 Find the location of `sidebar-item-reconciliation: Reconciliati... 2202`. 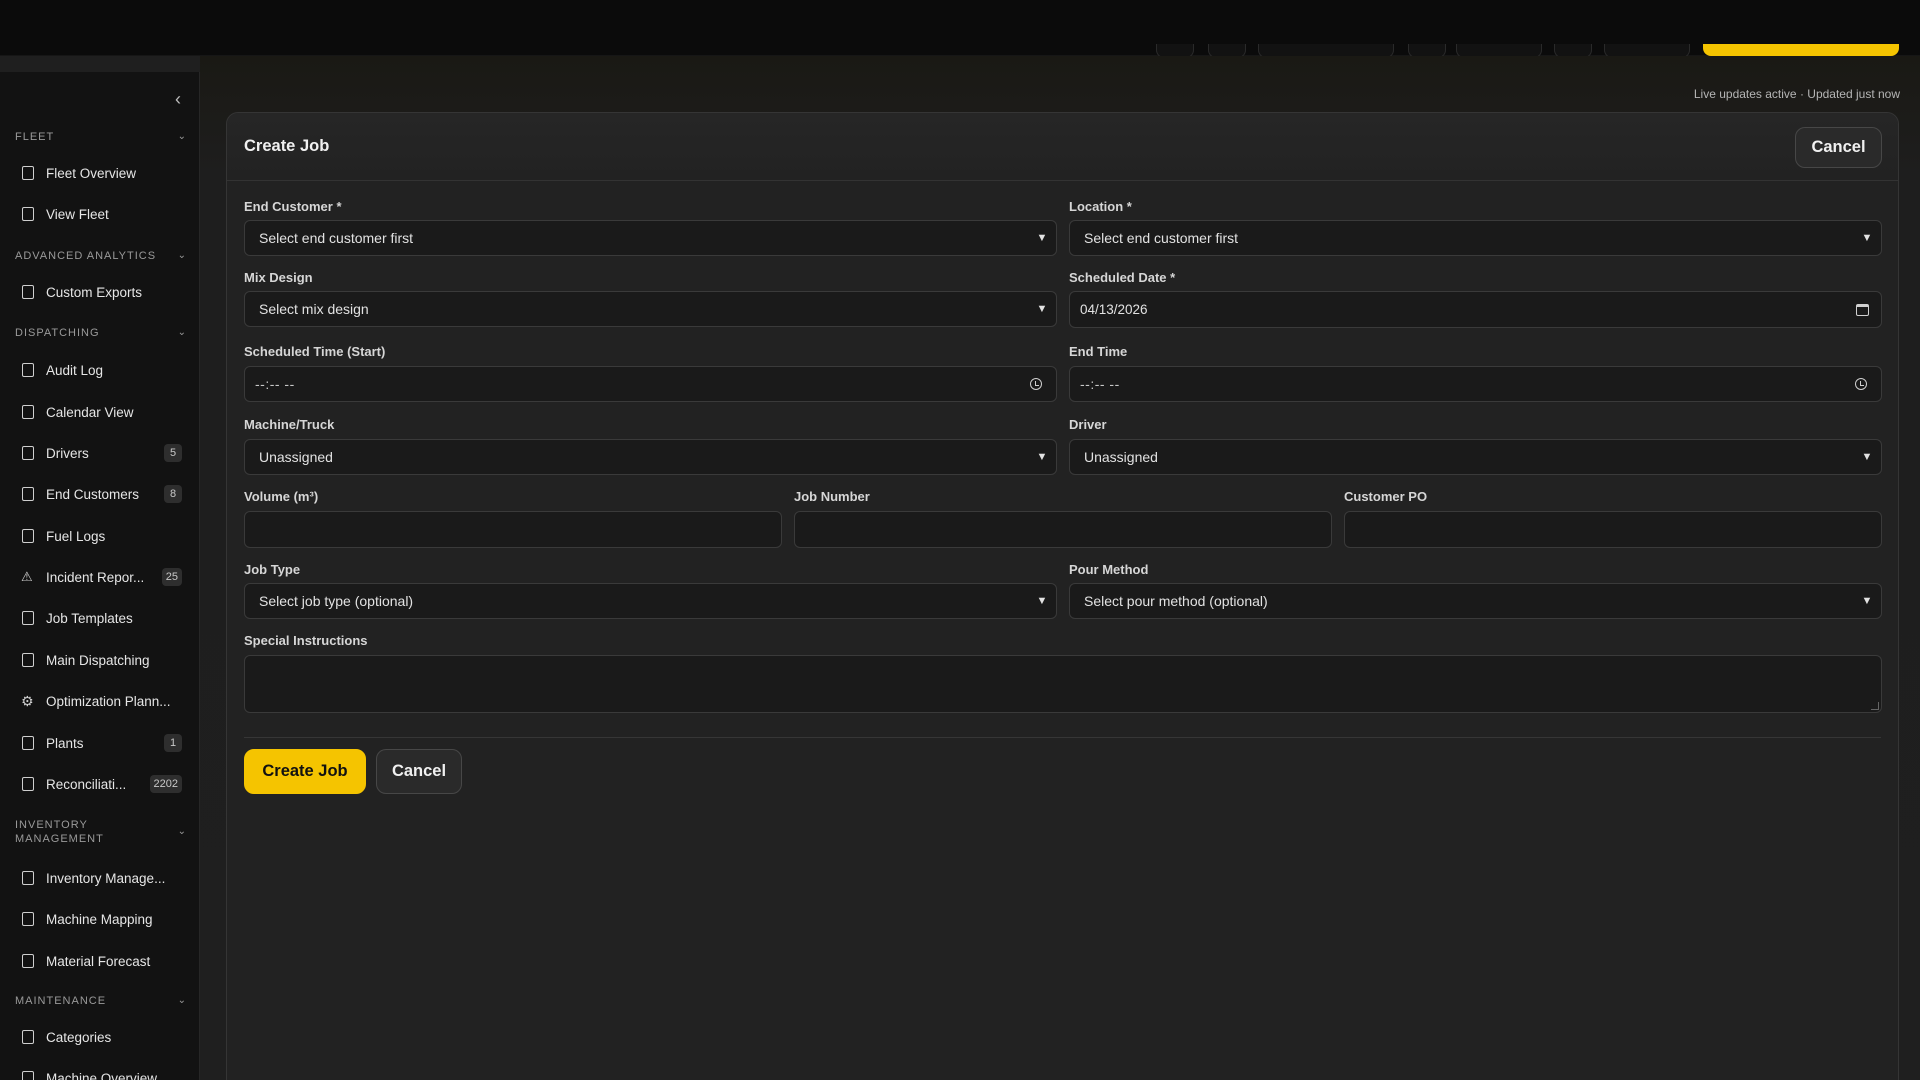

sidebar-item-reconciliation: Reconciliati... 2202 is located at coordinates (100, 784).